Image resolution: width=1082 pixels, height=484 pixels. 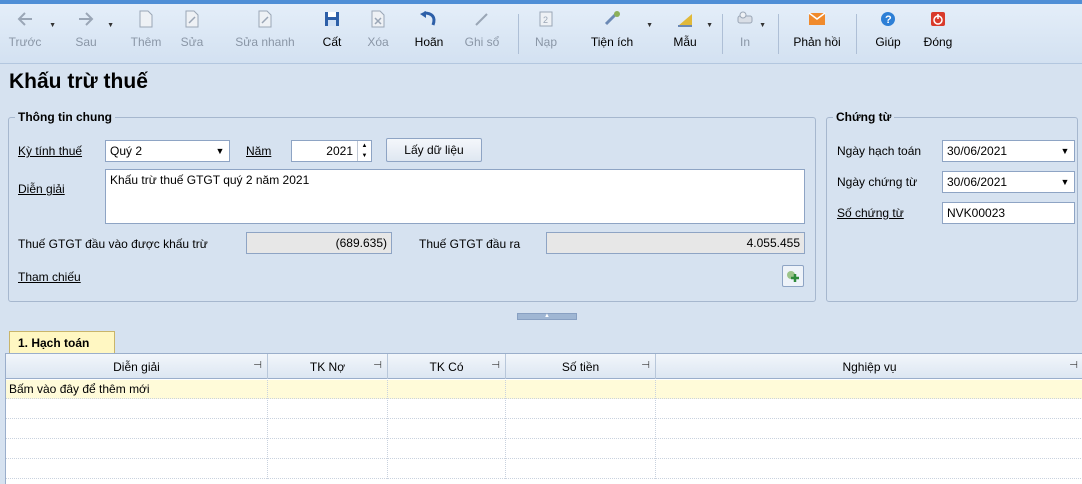 What do you see at coordinates (1008, 213) in the screenshot?
I see `voucher-no-input: NVK00023` at bounding box center [1008, 213].